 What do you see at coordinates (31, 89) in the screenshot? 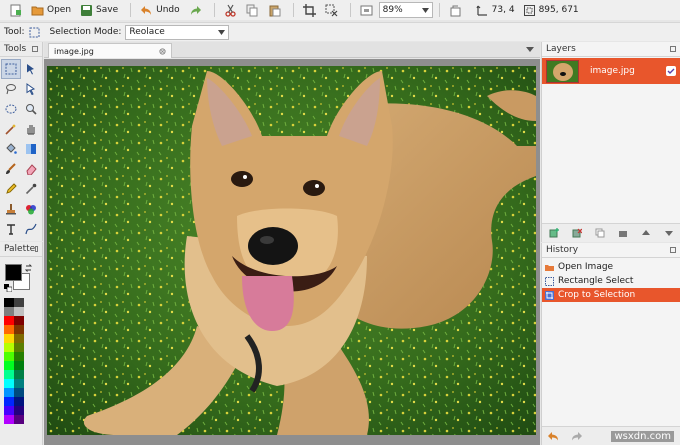
I see `move-selection-tool` at bounding box center [31, 89].